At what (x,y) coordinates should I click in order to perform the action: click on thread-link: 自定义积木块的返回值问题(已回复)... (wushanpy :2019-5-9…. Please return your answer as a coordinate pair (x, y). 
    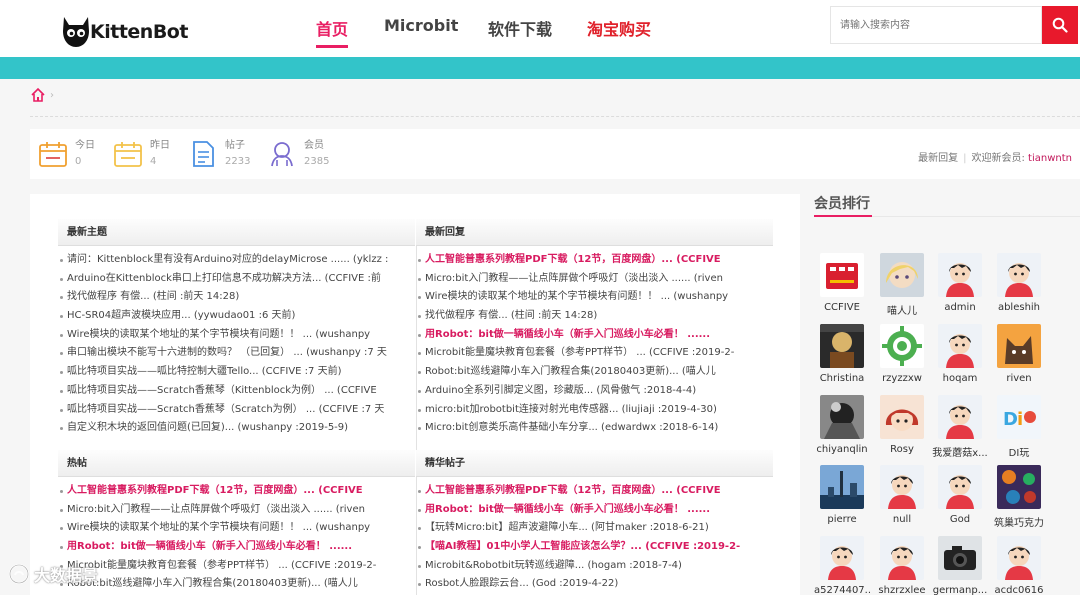
    Looking at the image, I should click on (236, 428).